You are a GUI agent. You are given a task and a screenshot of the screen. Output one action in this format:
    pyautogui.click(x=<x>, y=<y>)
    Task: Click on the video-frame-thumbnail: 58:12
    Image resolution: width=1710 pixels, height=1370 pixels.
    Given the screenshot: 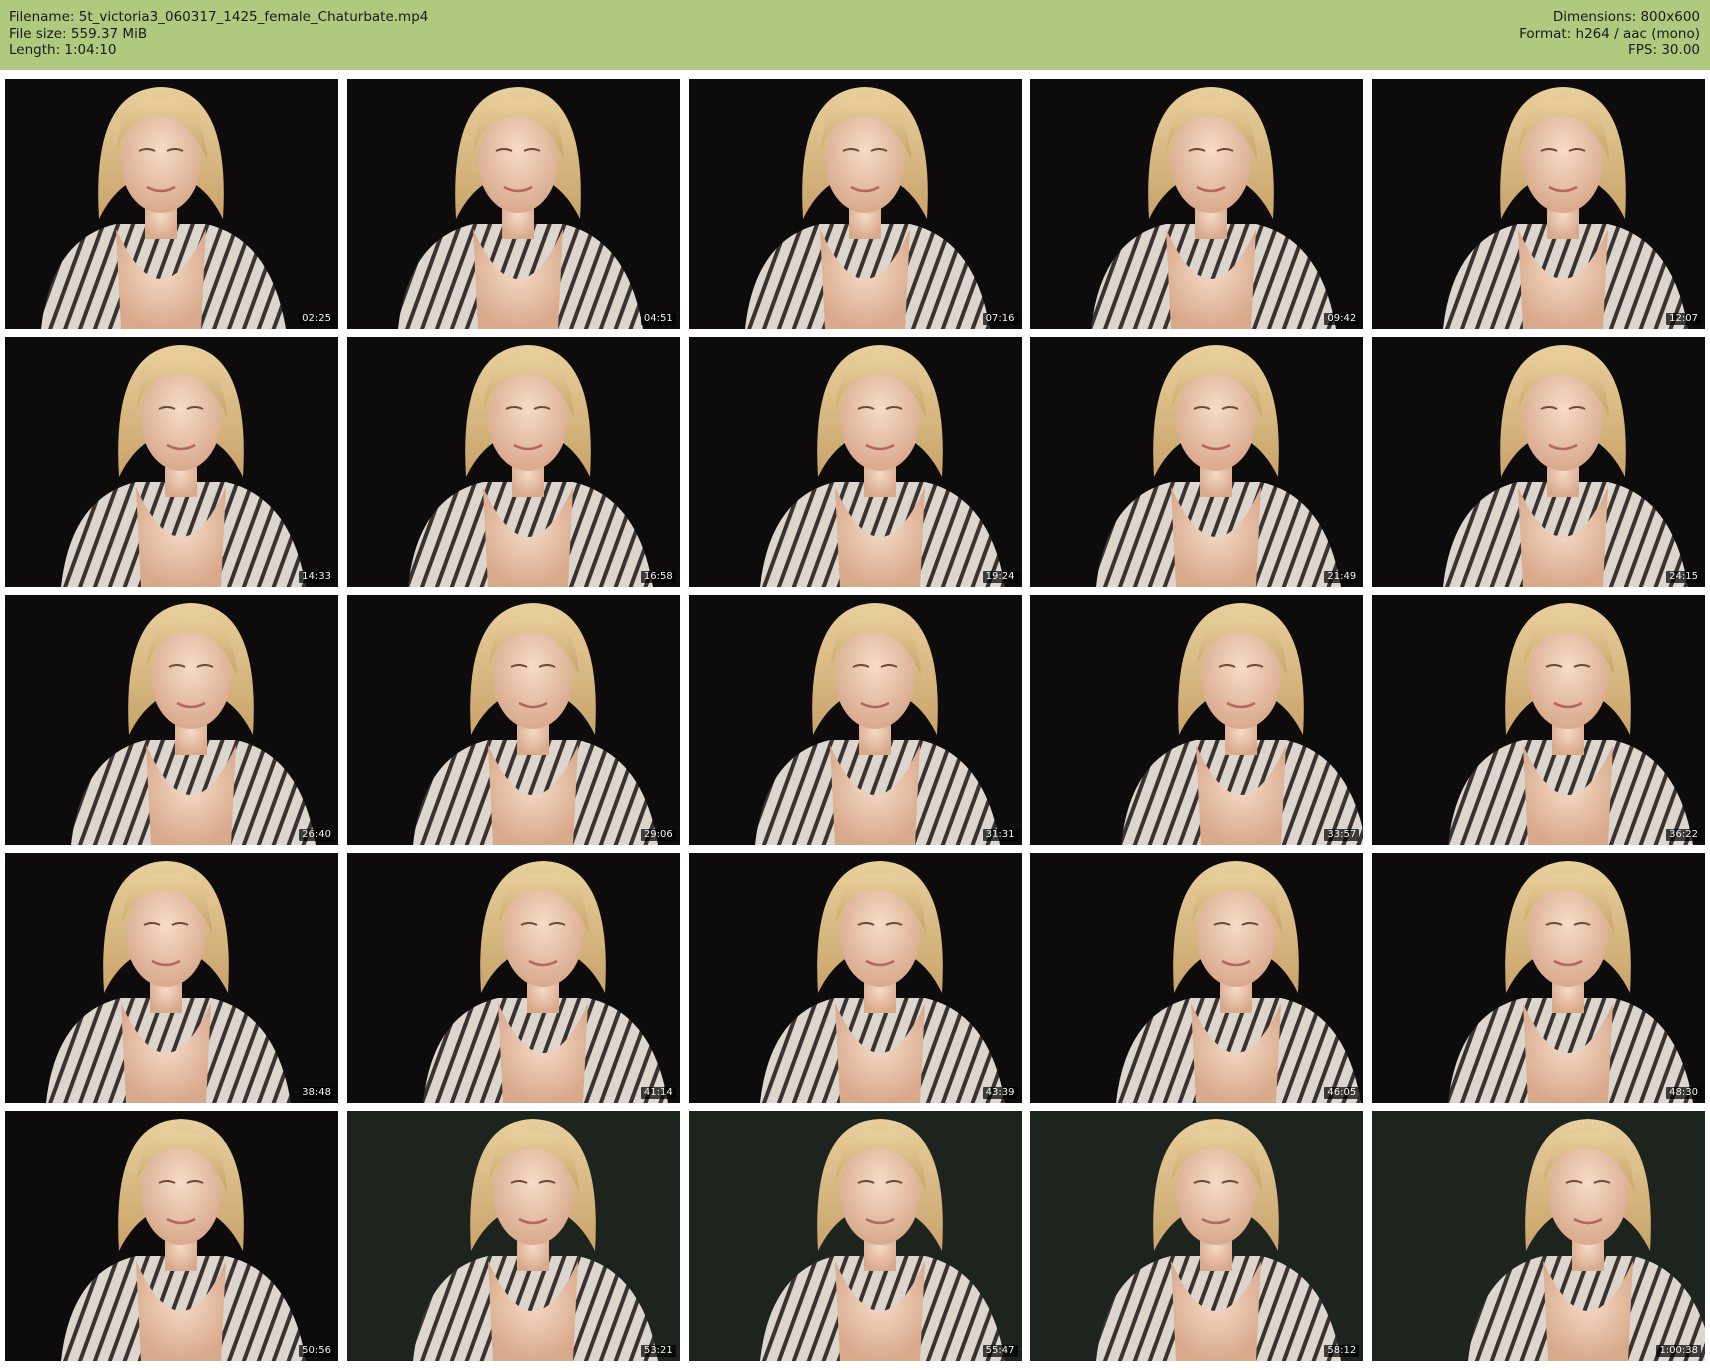 What is the action you would take?
    pyautogui.click(x=1197, y=1236)
    